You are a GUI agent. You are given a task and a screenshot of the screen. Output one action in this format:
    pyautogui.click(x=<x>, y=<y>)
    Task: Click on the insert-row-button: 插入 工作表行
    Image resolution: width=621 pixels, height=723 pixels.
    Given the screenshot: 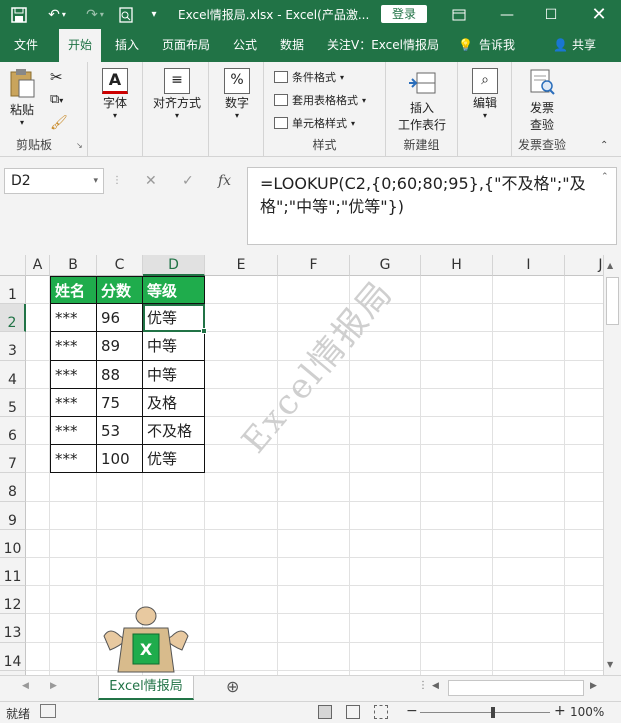 What is the action you would take?
    pyautogui.click(x=422, y=101)
    